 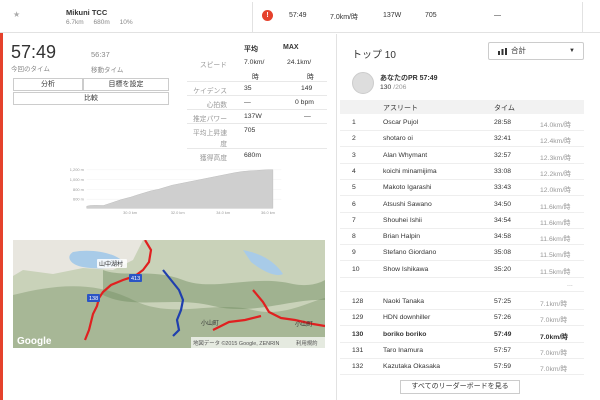 I want to click on leaderboard-row: 129 HDN downhiller 57:26 7.0km/時, so click(x=462, y=318).